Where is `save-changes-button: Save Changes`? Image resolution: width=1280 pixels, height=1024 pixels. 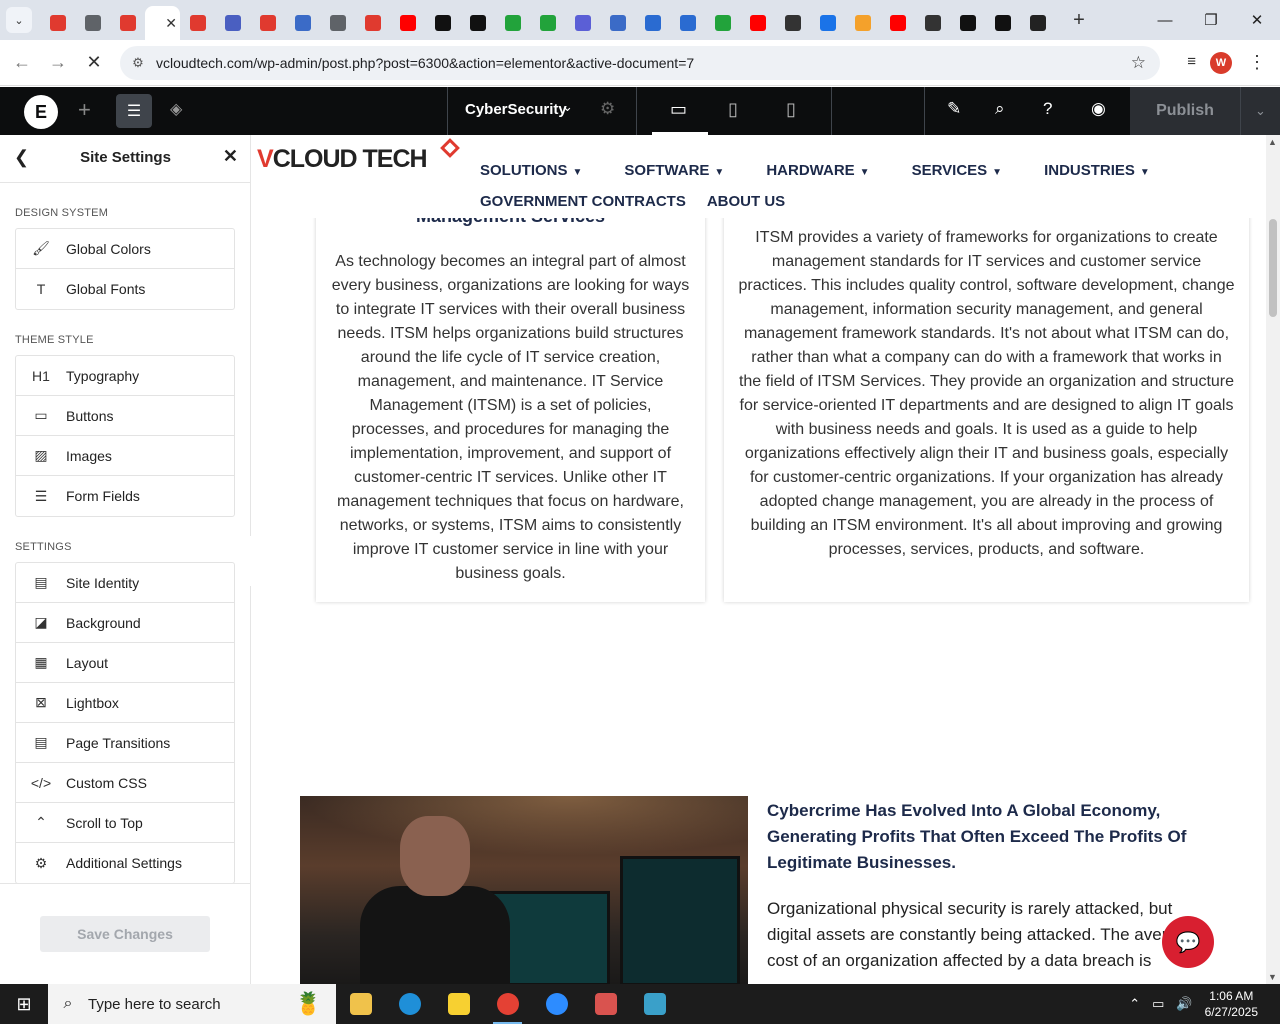
save-changes-button: Save Changes is located at coordinates (125, 934).